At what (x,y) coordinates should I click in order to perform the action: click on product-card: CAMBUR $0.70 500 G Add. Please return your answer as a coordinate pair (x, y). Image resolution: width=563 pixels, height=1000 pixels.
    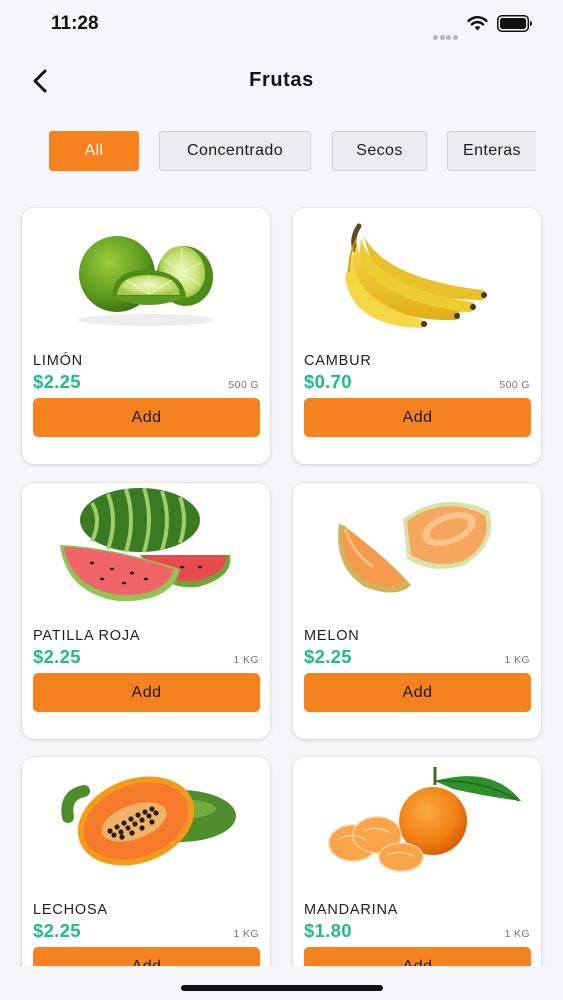
    Looking at the image, I should click on (417, 336).